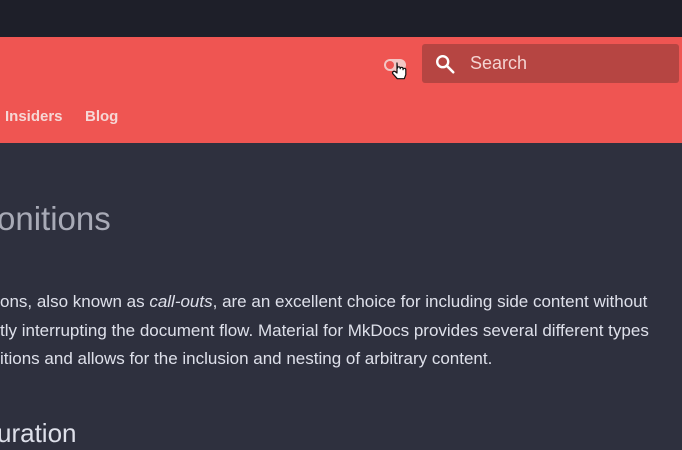 The width and height of the screenshot is (682, 450). I want to click on browser-top-strip, so click(341, 18).